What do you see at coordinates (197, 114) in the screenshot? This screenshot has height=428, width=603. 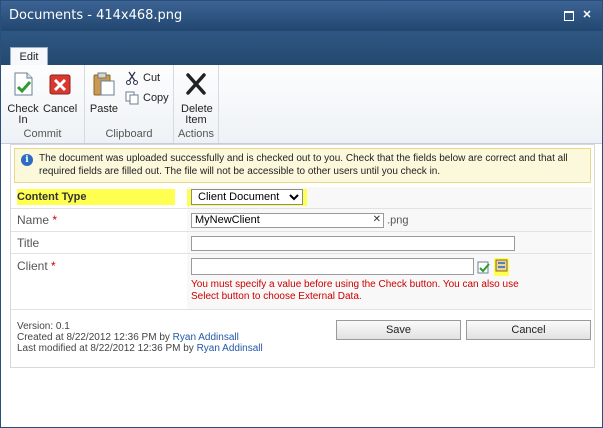 I see `delete-item-label: Delete Item` at bounding box center [197, 114].